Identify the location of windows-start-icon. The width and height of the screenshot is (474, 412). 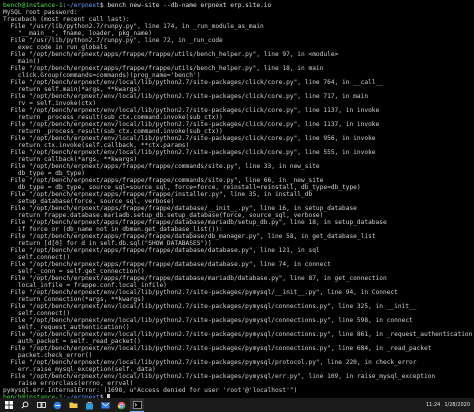
(9, 405).